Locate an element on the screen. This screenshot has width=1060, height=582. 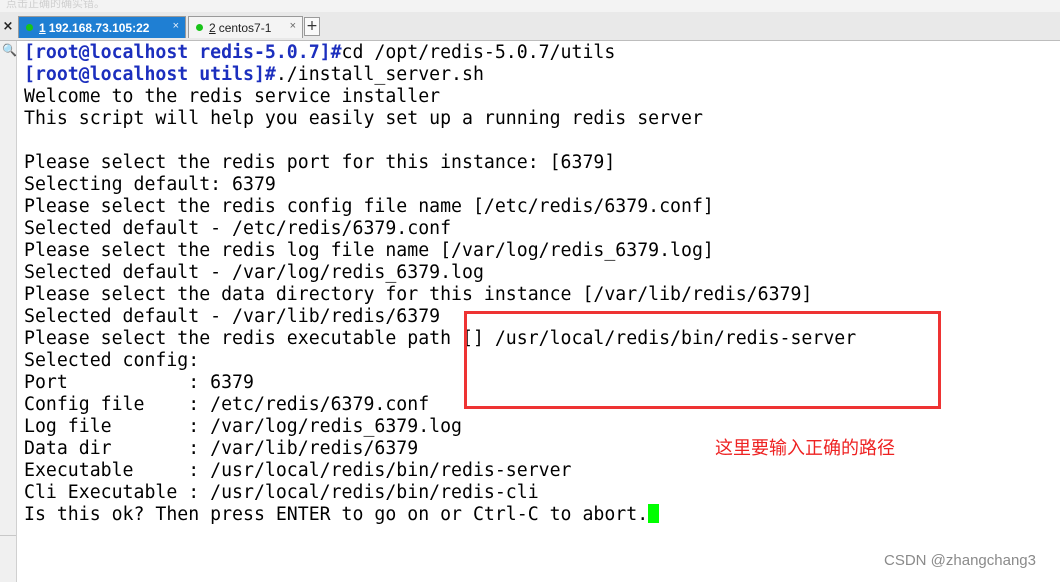
new-tab-button: + is located at coordinates (312, 26).